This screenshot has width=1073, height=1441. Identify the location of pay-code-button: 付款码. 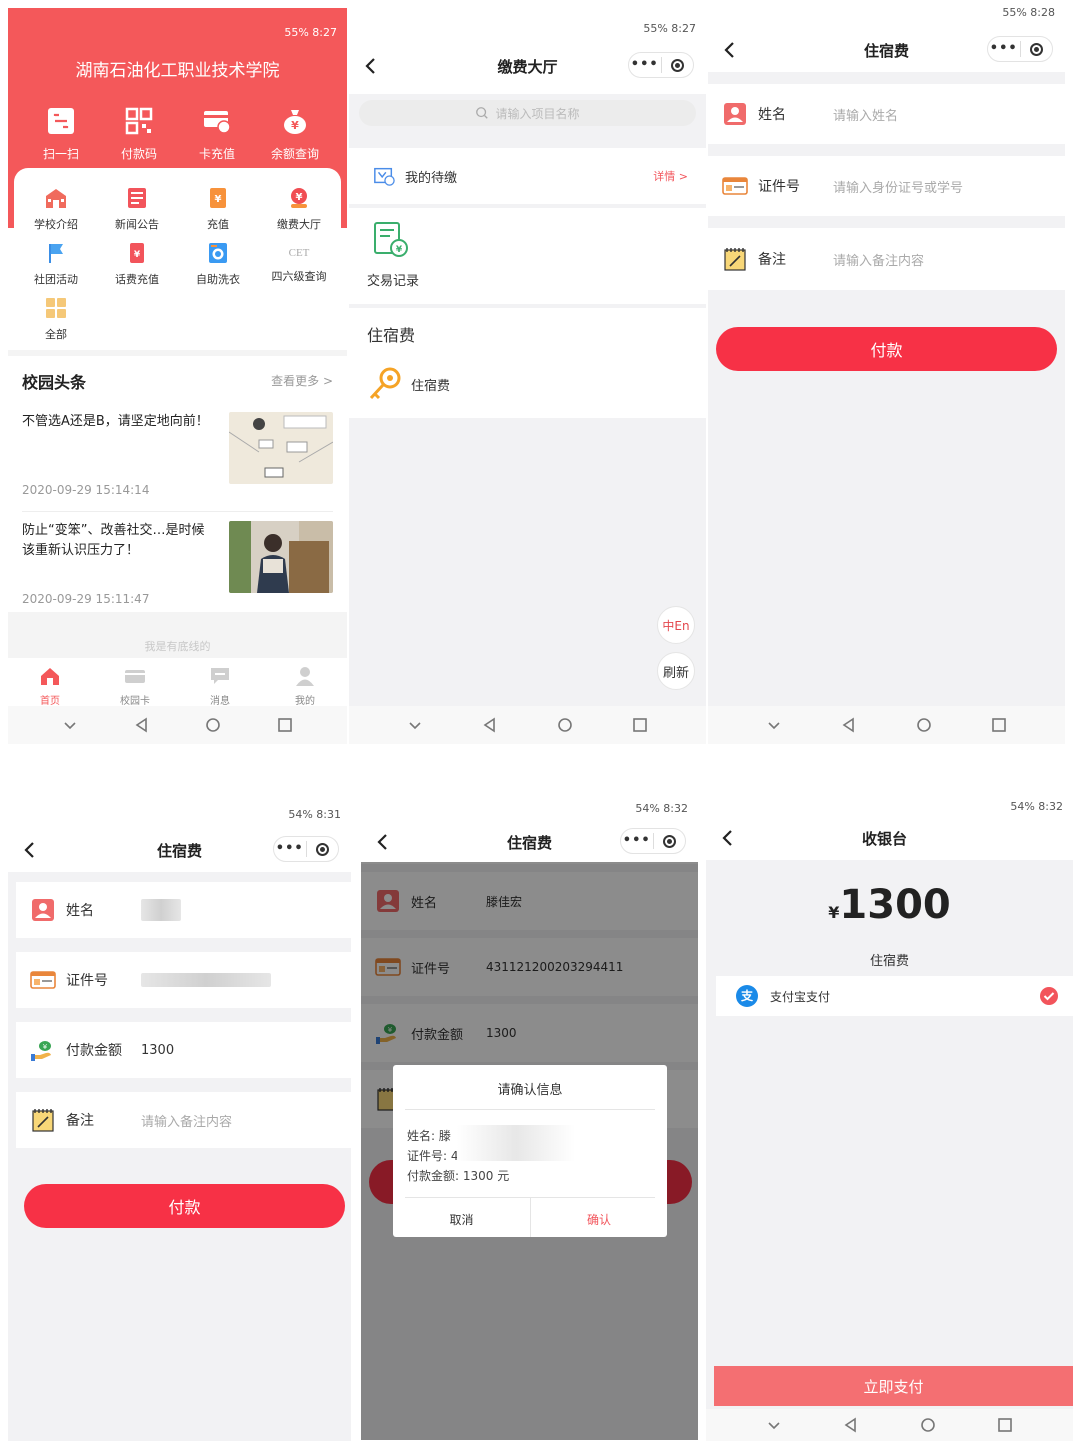
(139, 134).